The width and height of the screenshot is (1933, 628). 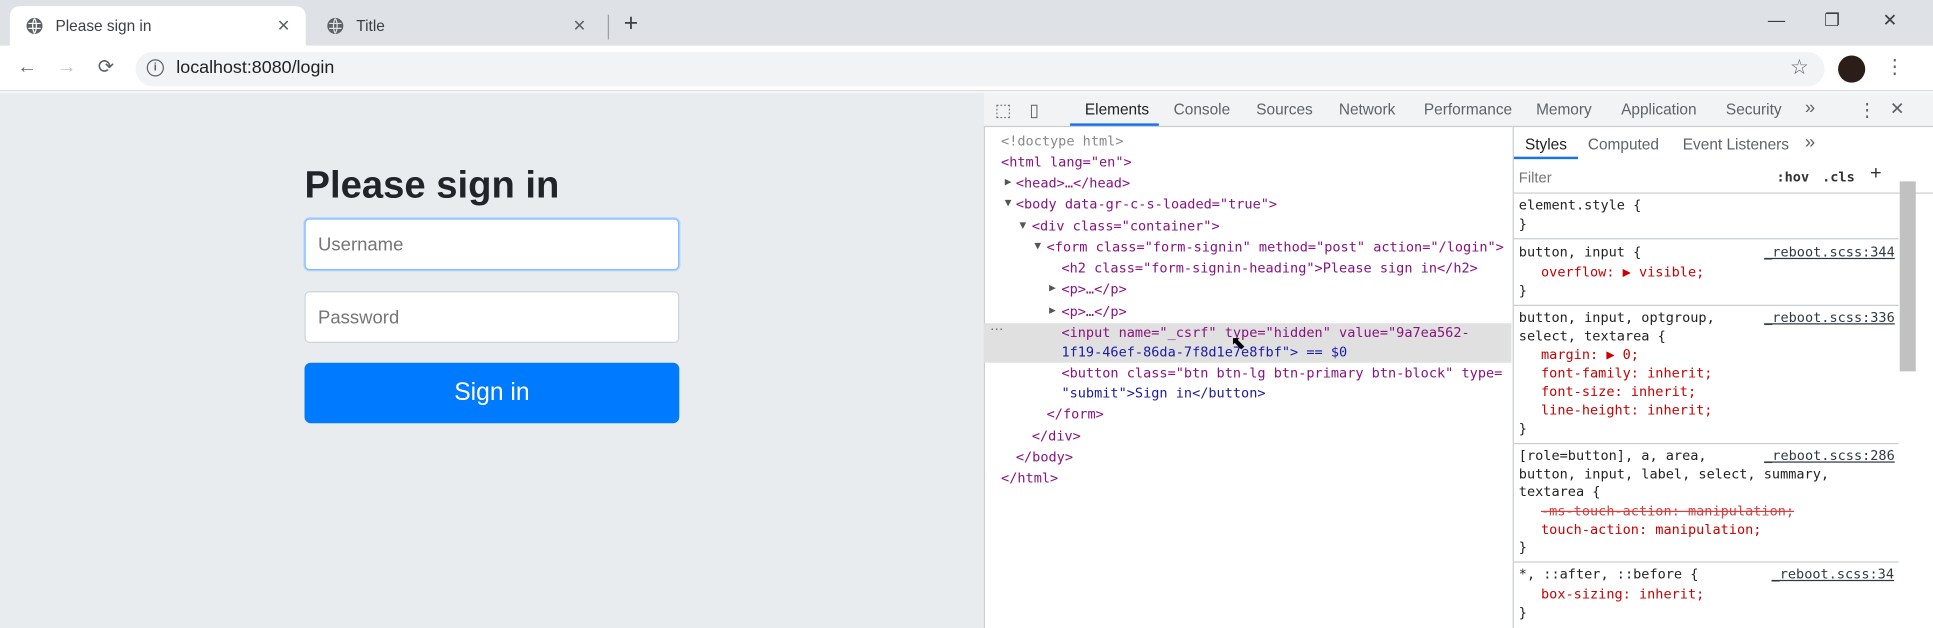 I want to click on dom-div-open: <div class="container">, so click(x=1126, y=226).